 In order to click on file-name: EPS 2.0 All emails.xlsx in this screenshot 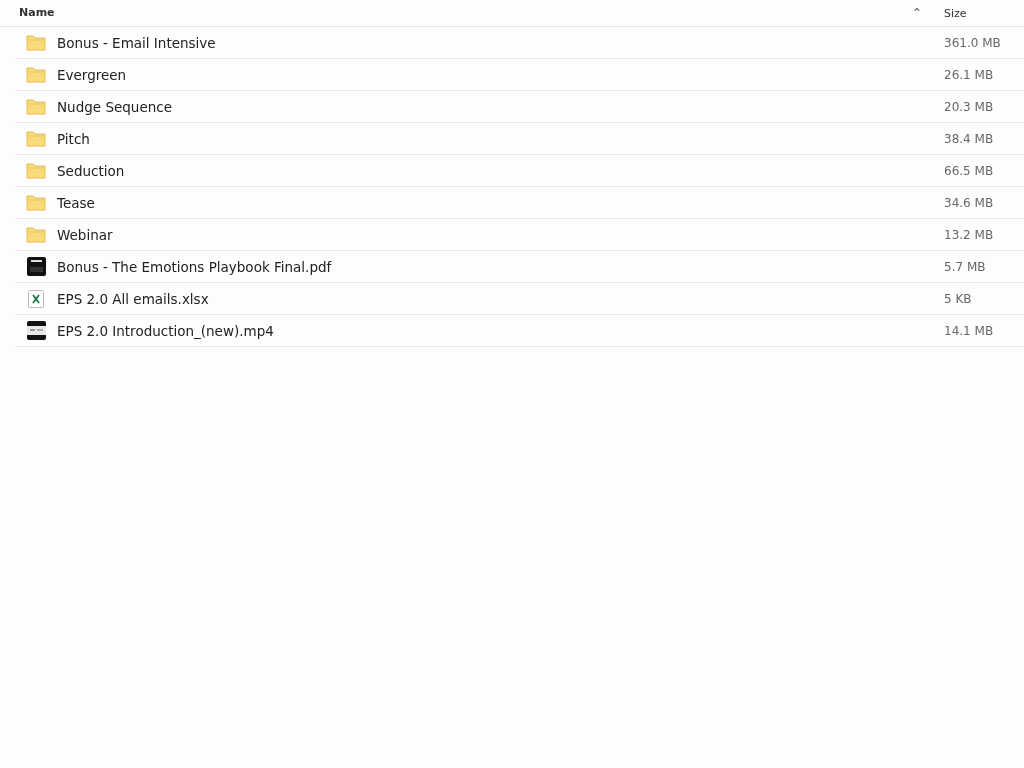, I will do `click(500, 298)`.